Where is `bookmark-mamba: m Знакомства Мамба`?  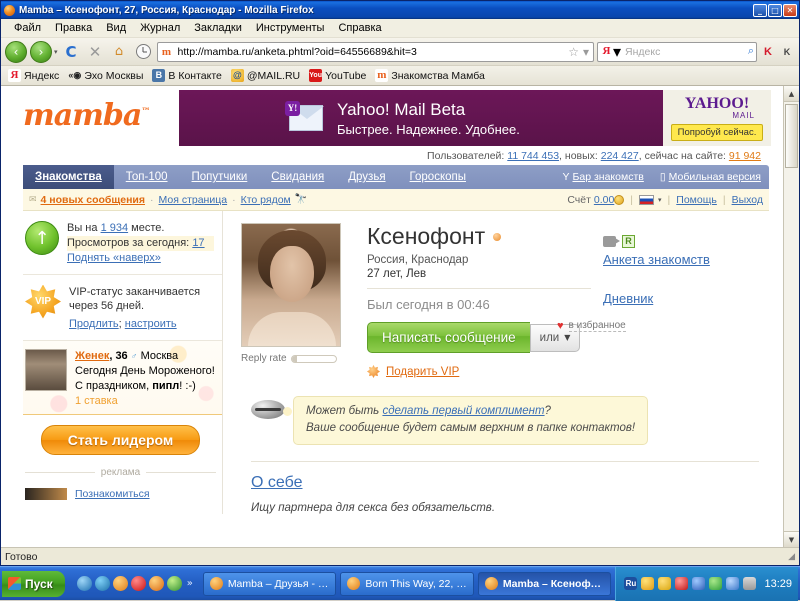
bookmark-mamba: m Знакомства Мамба is located at coordinates (429, 75).